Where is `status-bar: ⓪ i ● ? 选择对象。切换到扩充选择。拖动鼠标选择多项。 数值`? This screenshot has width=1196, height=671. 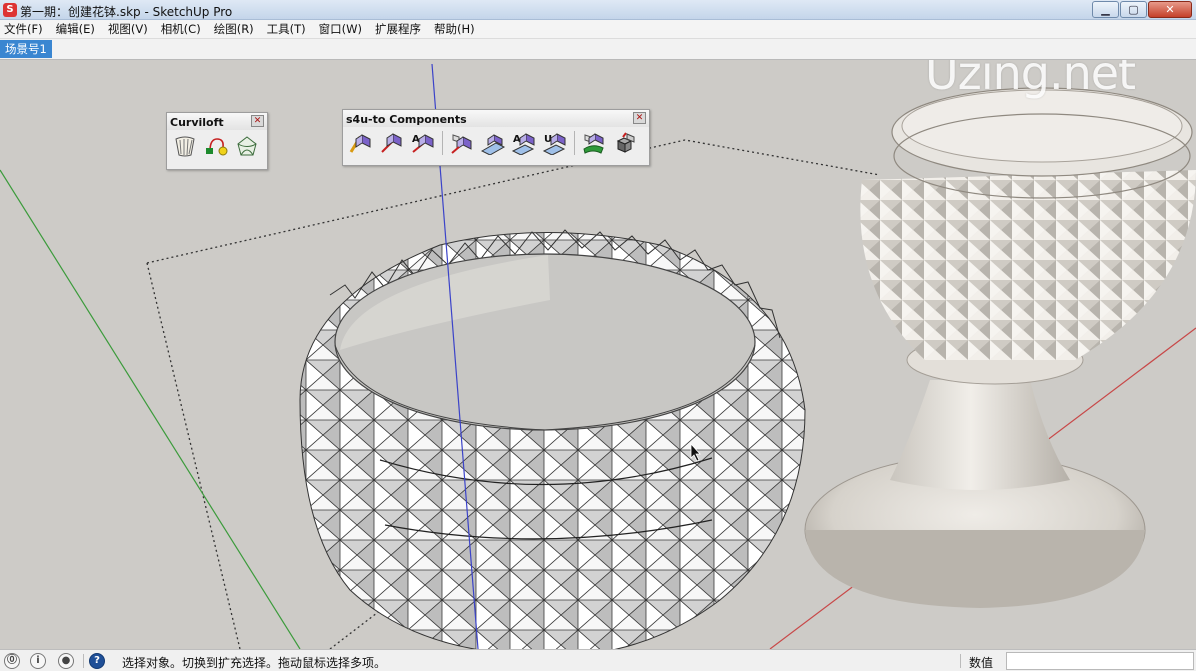 status-bar: ⓪ i ● ? 选择对象。切换到扩充选择。拖动鼠标选择多项。 数值 is located at coordinates (598, 660).